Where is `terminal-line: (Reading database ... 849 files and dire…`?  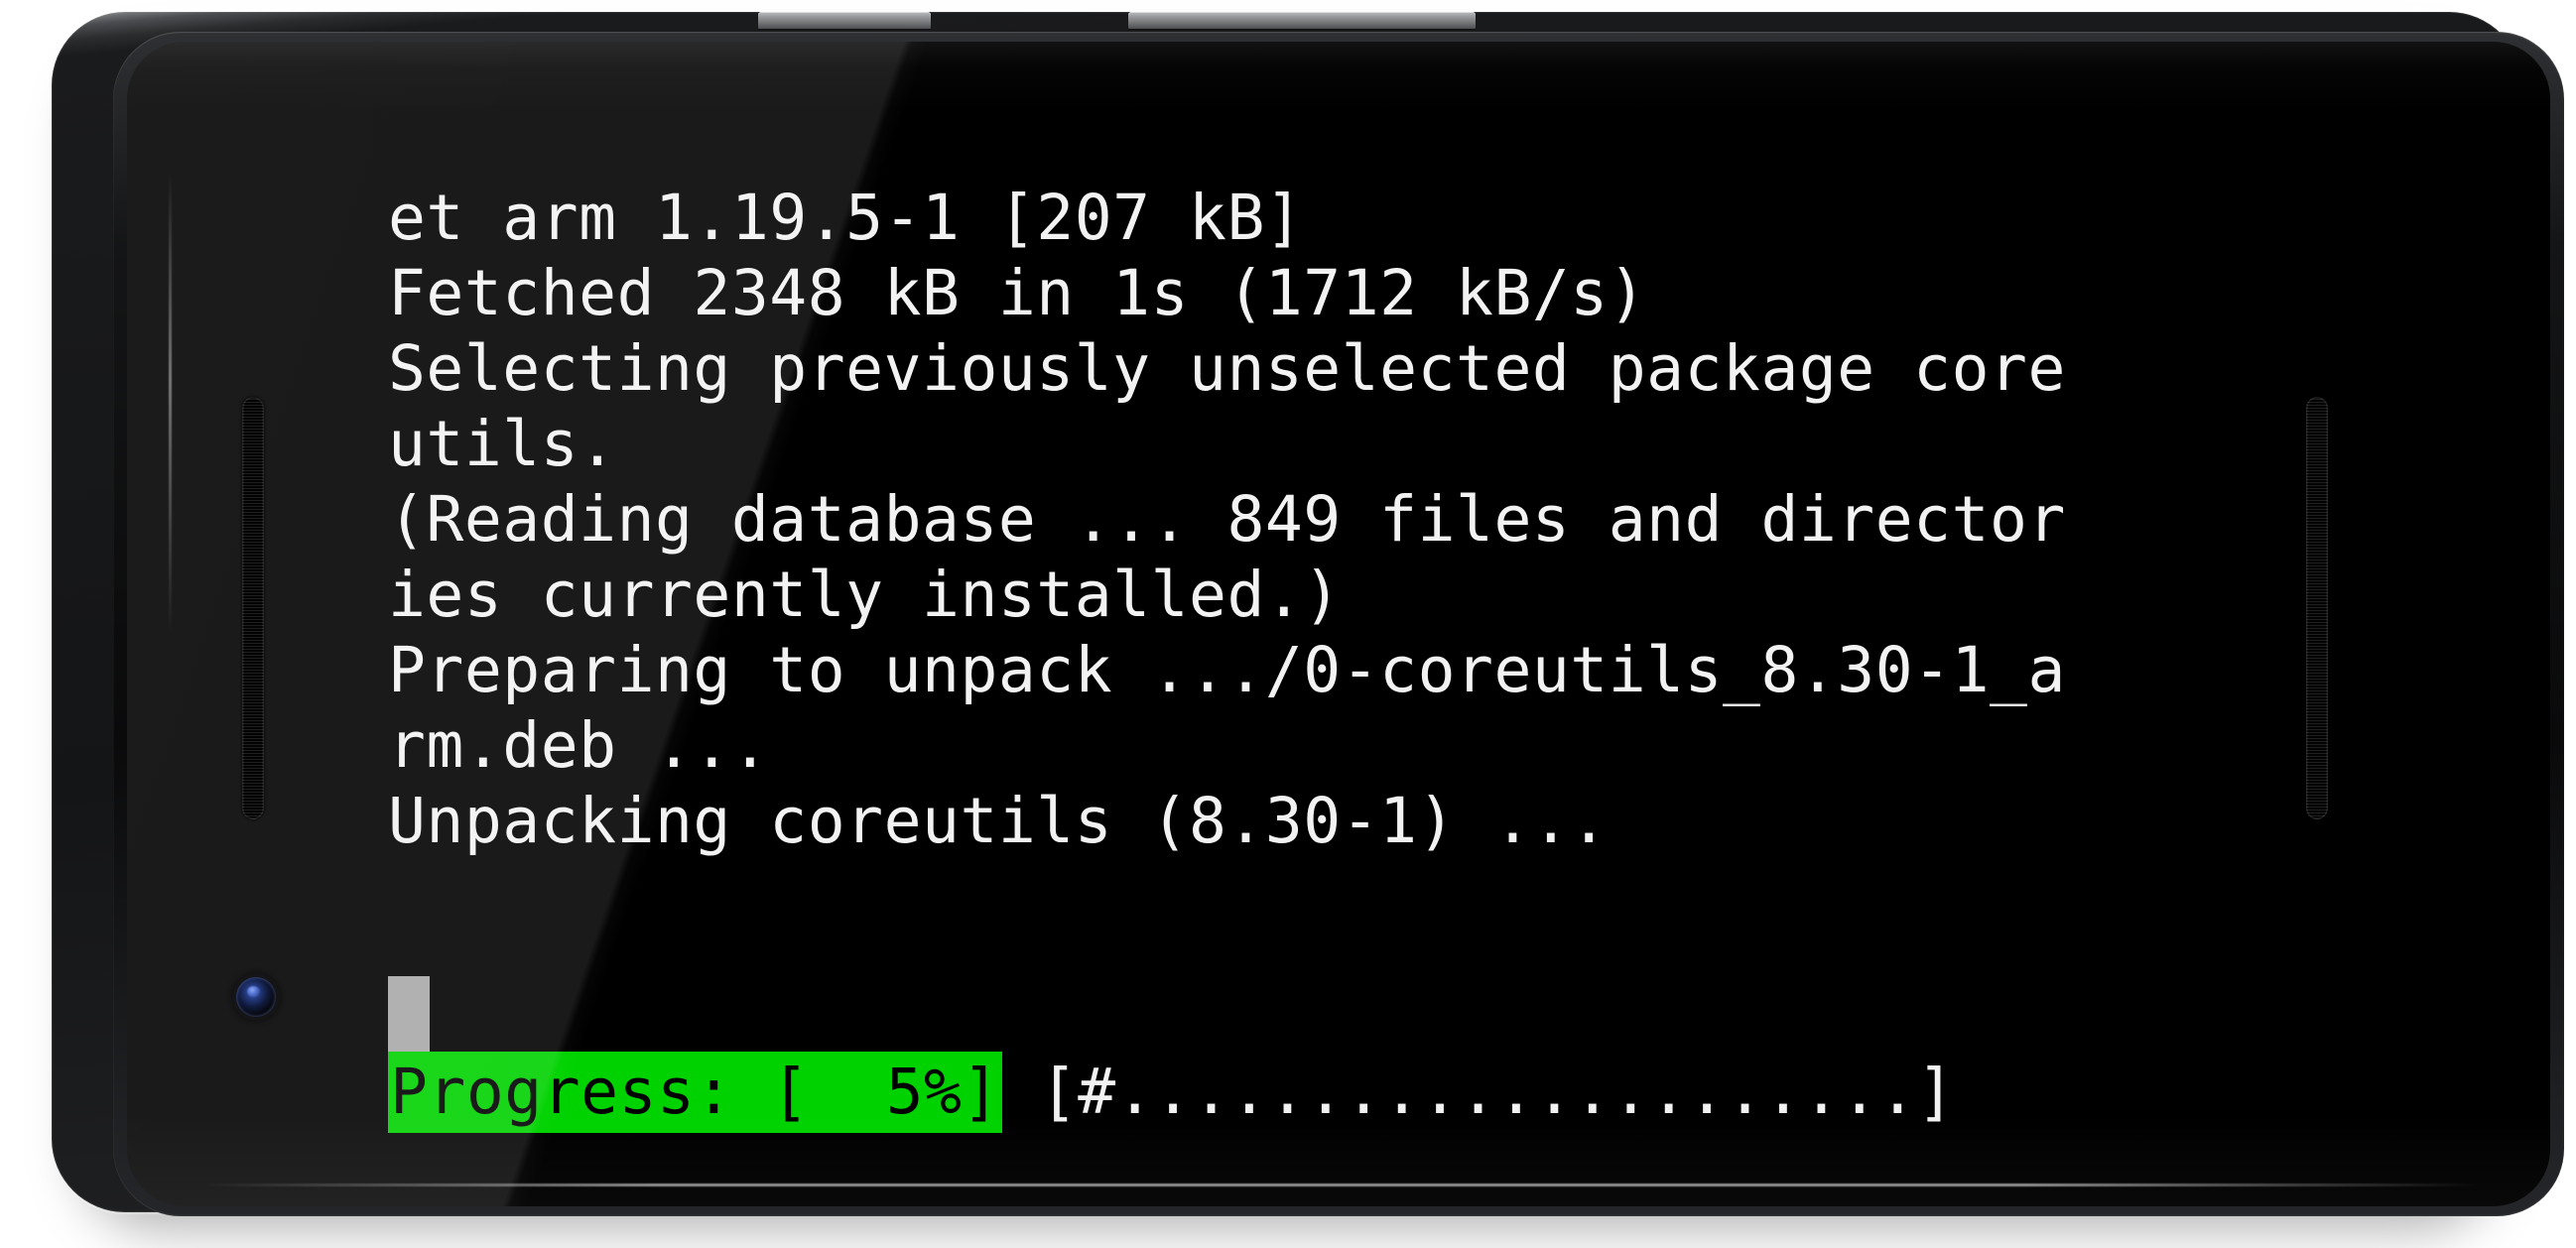
terminal-line: (Reading database ... 849 files and dire… is located at coordinates (1227, 519).